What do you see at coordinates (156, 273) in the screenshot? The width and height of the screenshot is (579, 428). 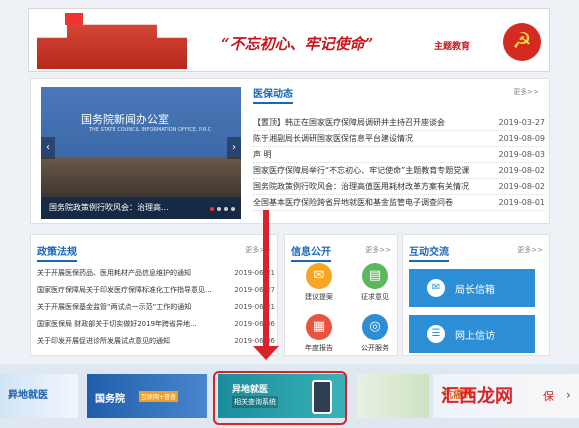 I see `list-item: 关于开展医保药品、医用耗材产品信息维护的通知 2019-06-21` at bounding box center [156, 273].